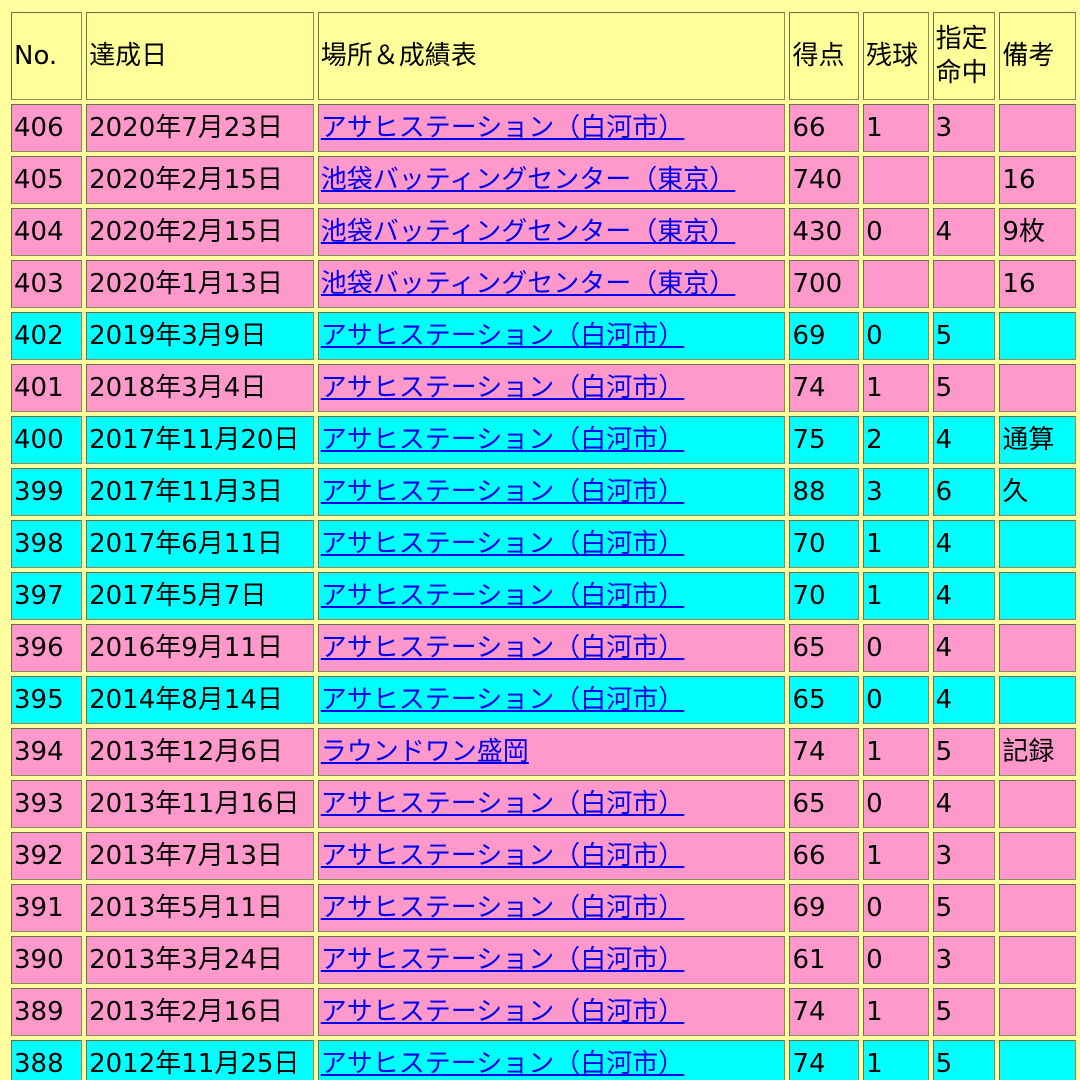  I want to click on cell-score: 61, so click(824, 960).